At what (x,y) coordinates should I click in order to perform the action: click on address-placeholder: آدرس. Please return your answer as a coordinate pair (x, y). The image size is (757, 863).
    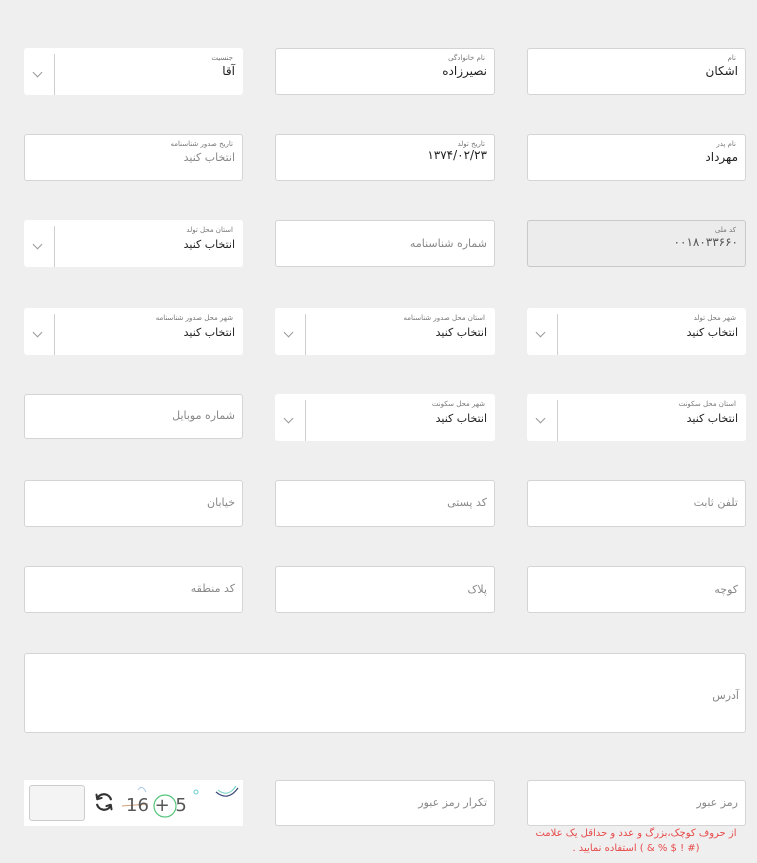
    Looking at the image, I should click on (725, 695).